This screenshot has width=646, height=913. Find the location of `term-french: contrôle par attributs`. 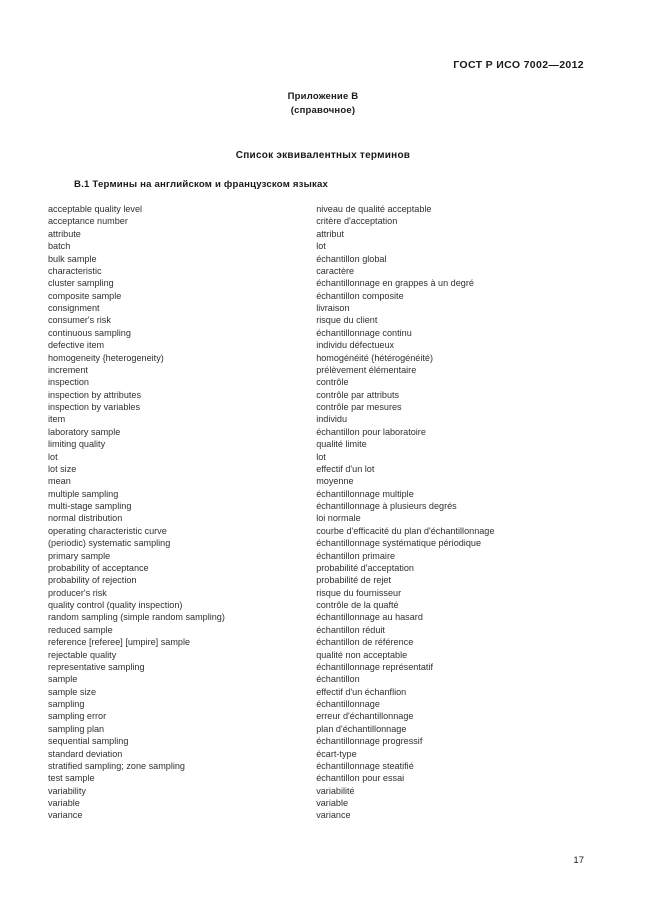

term-french: contrôle par attributs is located at coordinates (358, 394).